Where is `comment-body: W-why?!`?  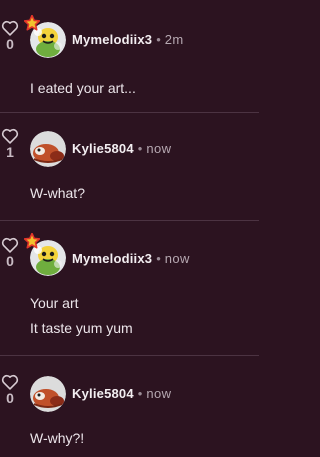
comment-body: W-why?! is located at coordinates (57, 440).